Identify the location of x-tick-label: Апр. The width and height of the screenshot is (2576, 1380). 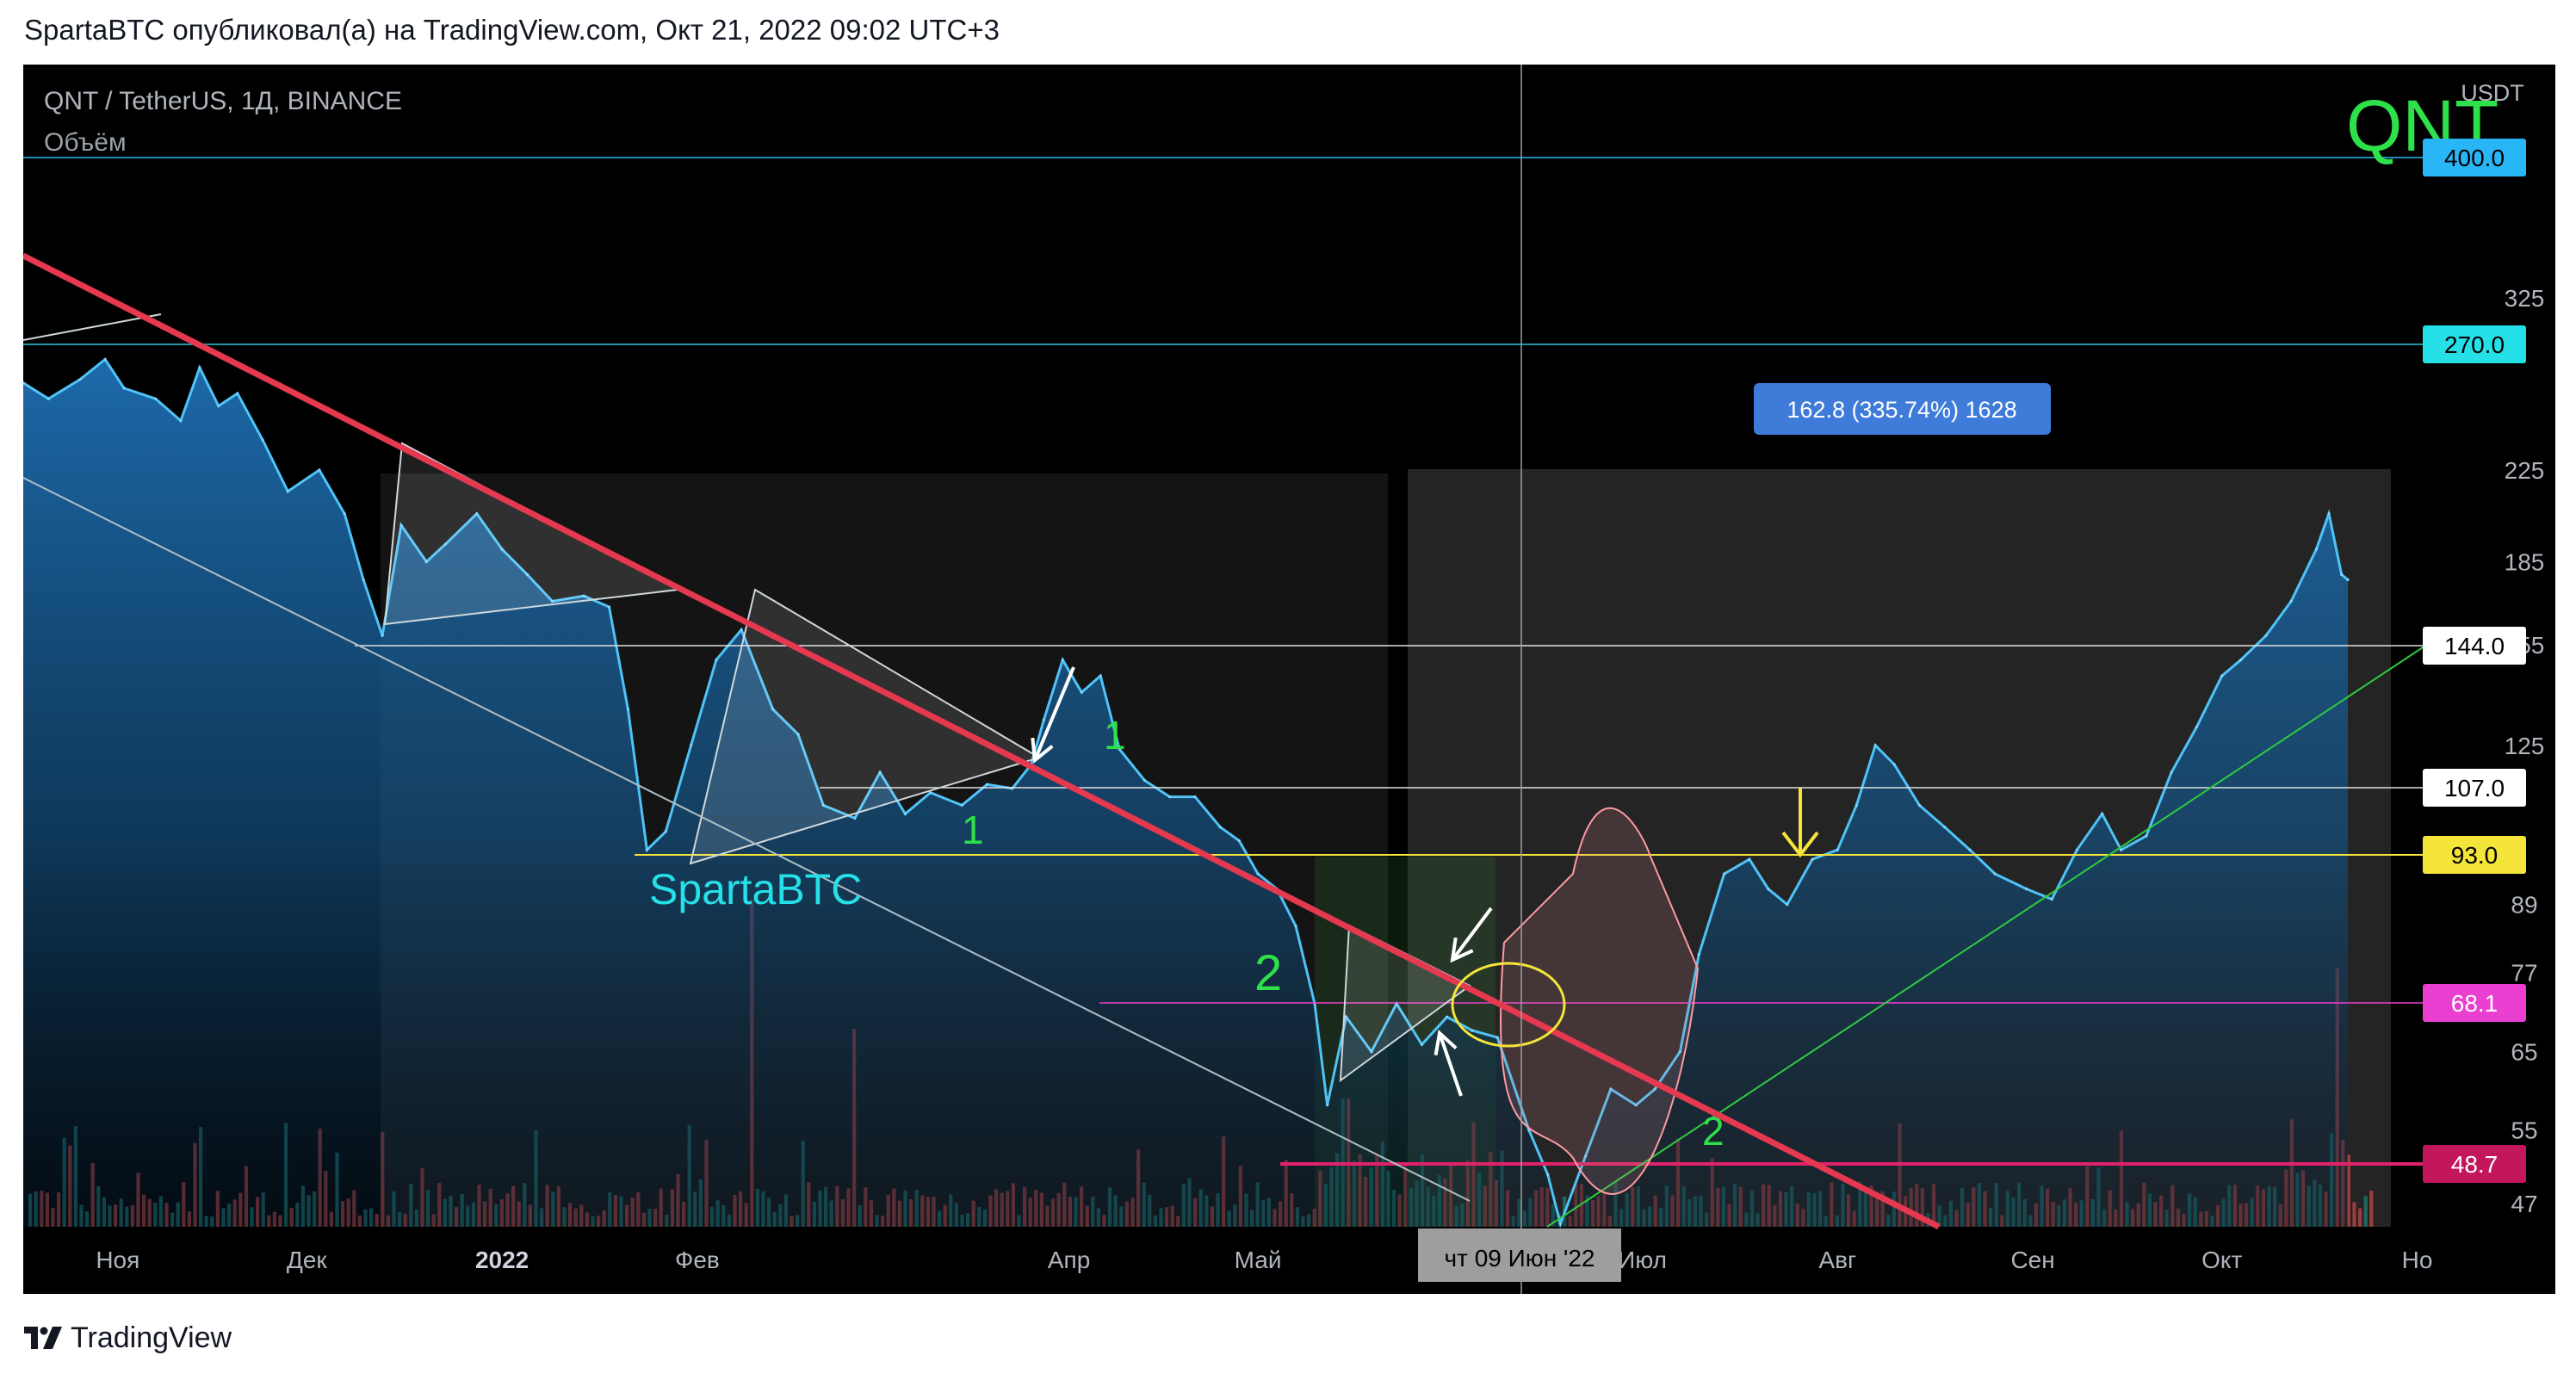
(1069, 1260).